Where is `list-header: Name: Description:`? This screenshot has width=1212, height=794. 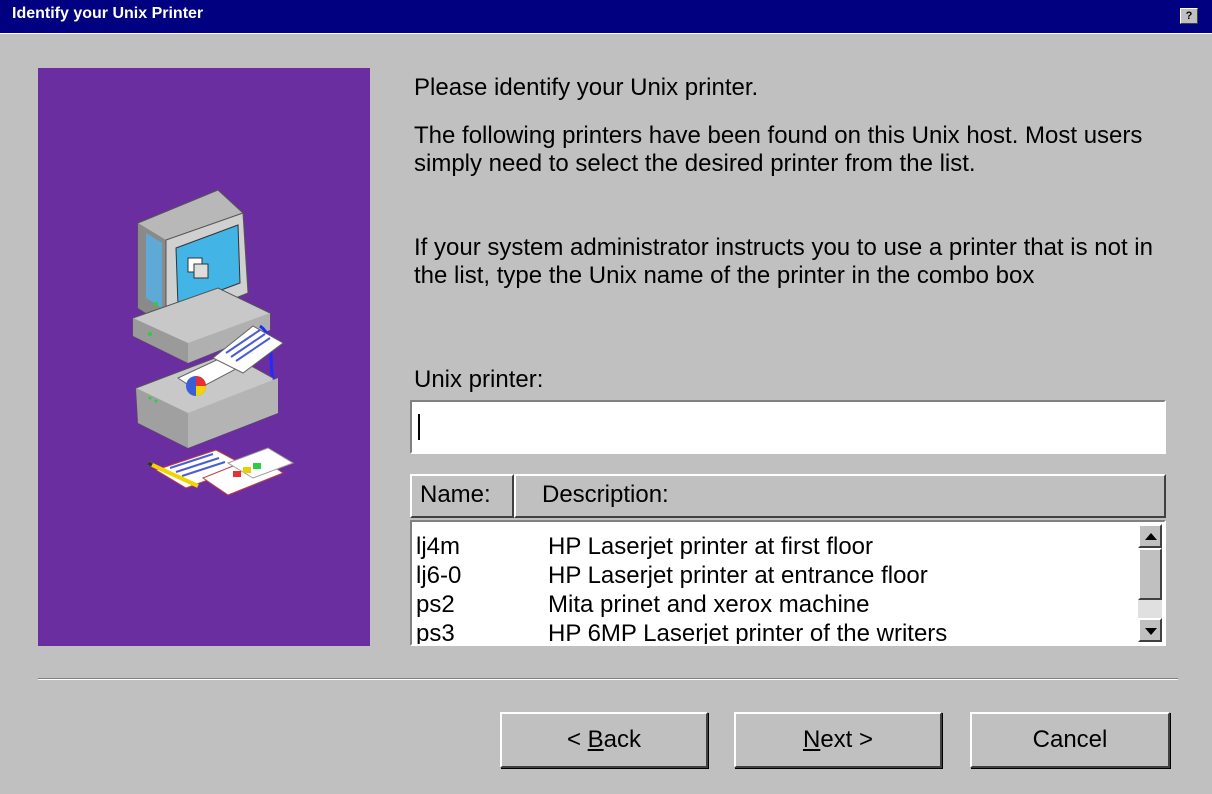 list-header: Name: Description: is located at coordinates (788, 496).